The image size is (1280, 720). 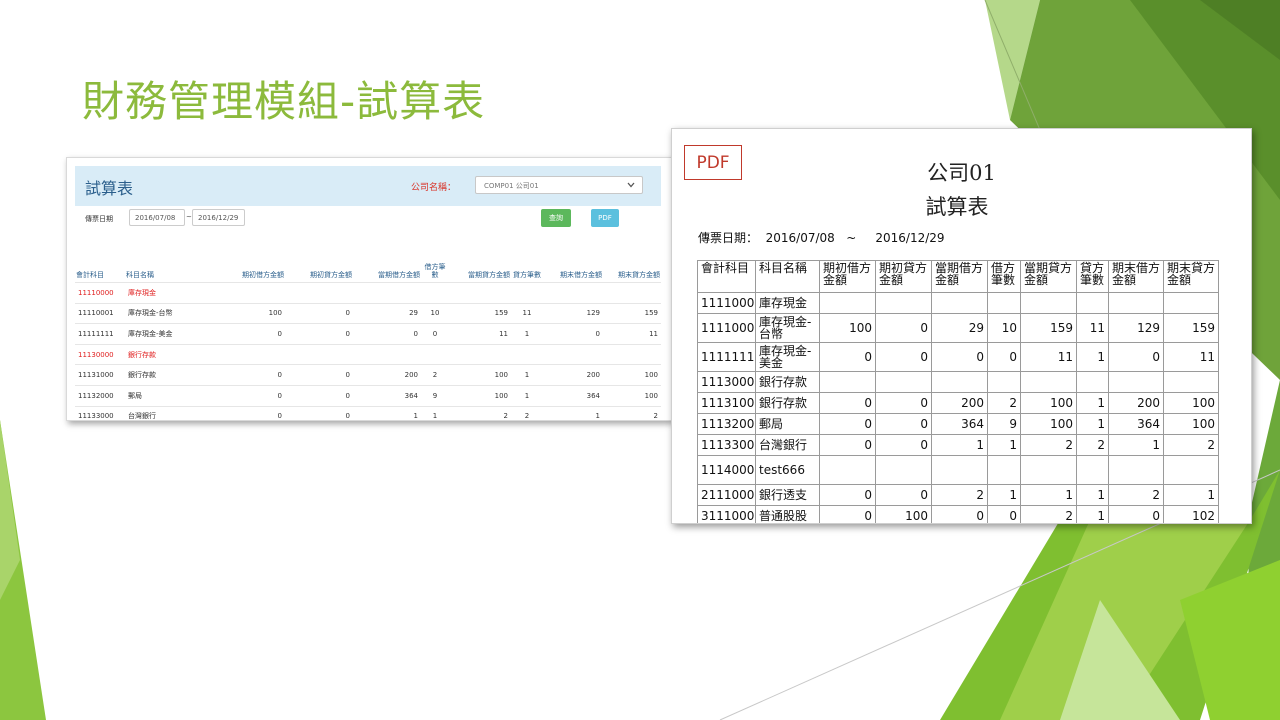 What do you see at coordinates (157, 217) in the screenshot?
I see `date-from-input: 2016/07/08` at bounding box center [157, 217].